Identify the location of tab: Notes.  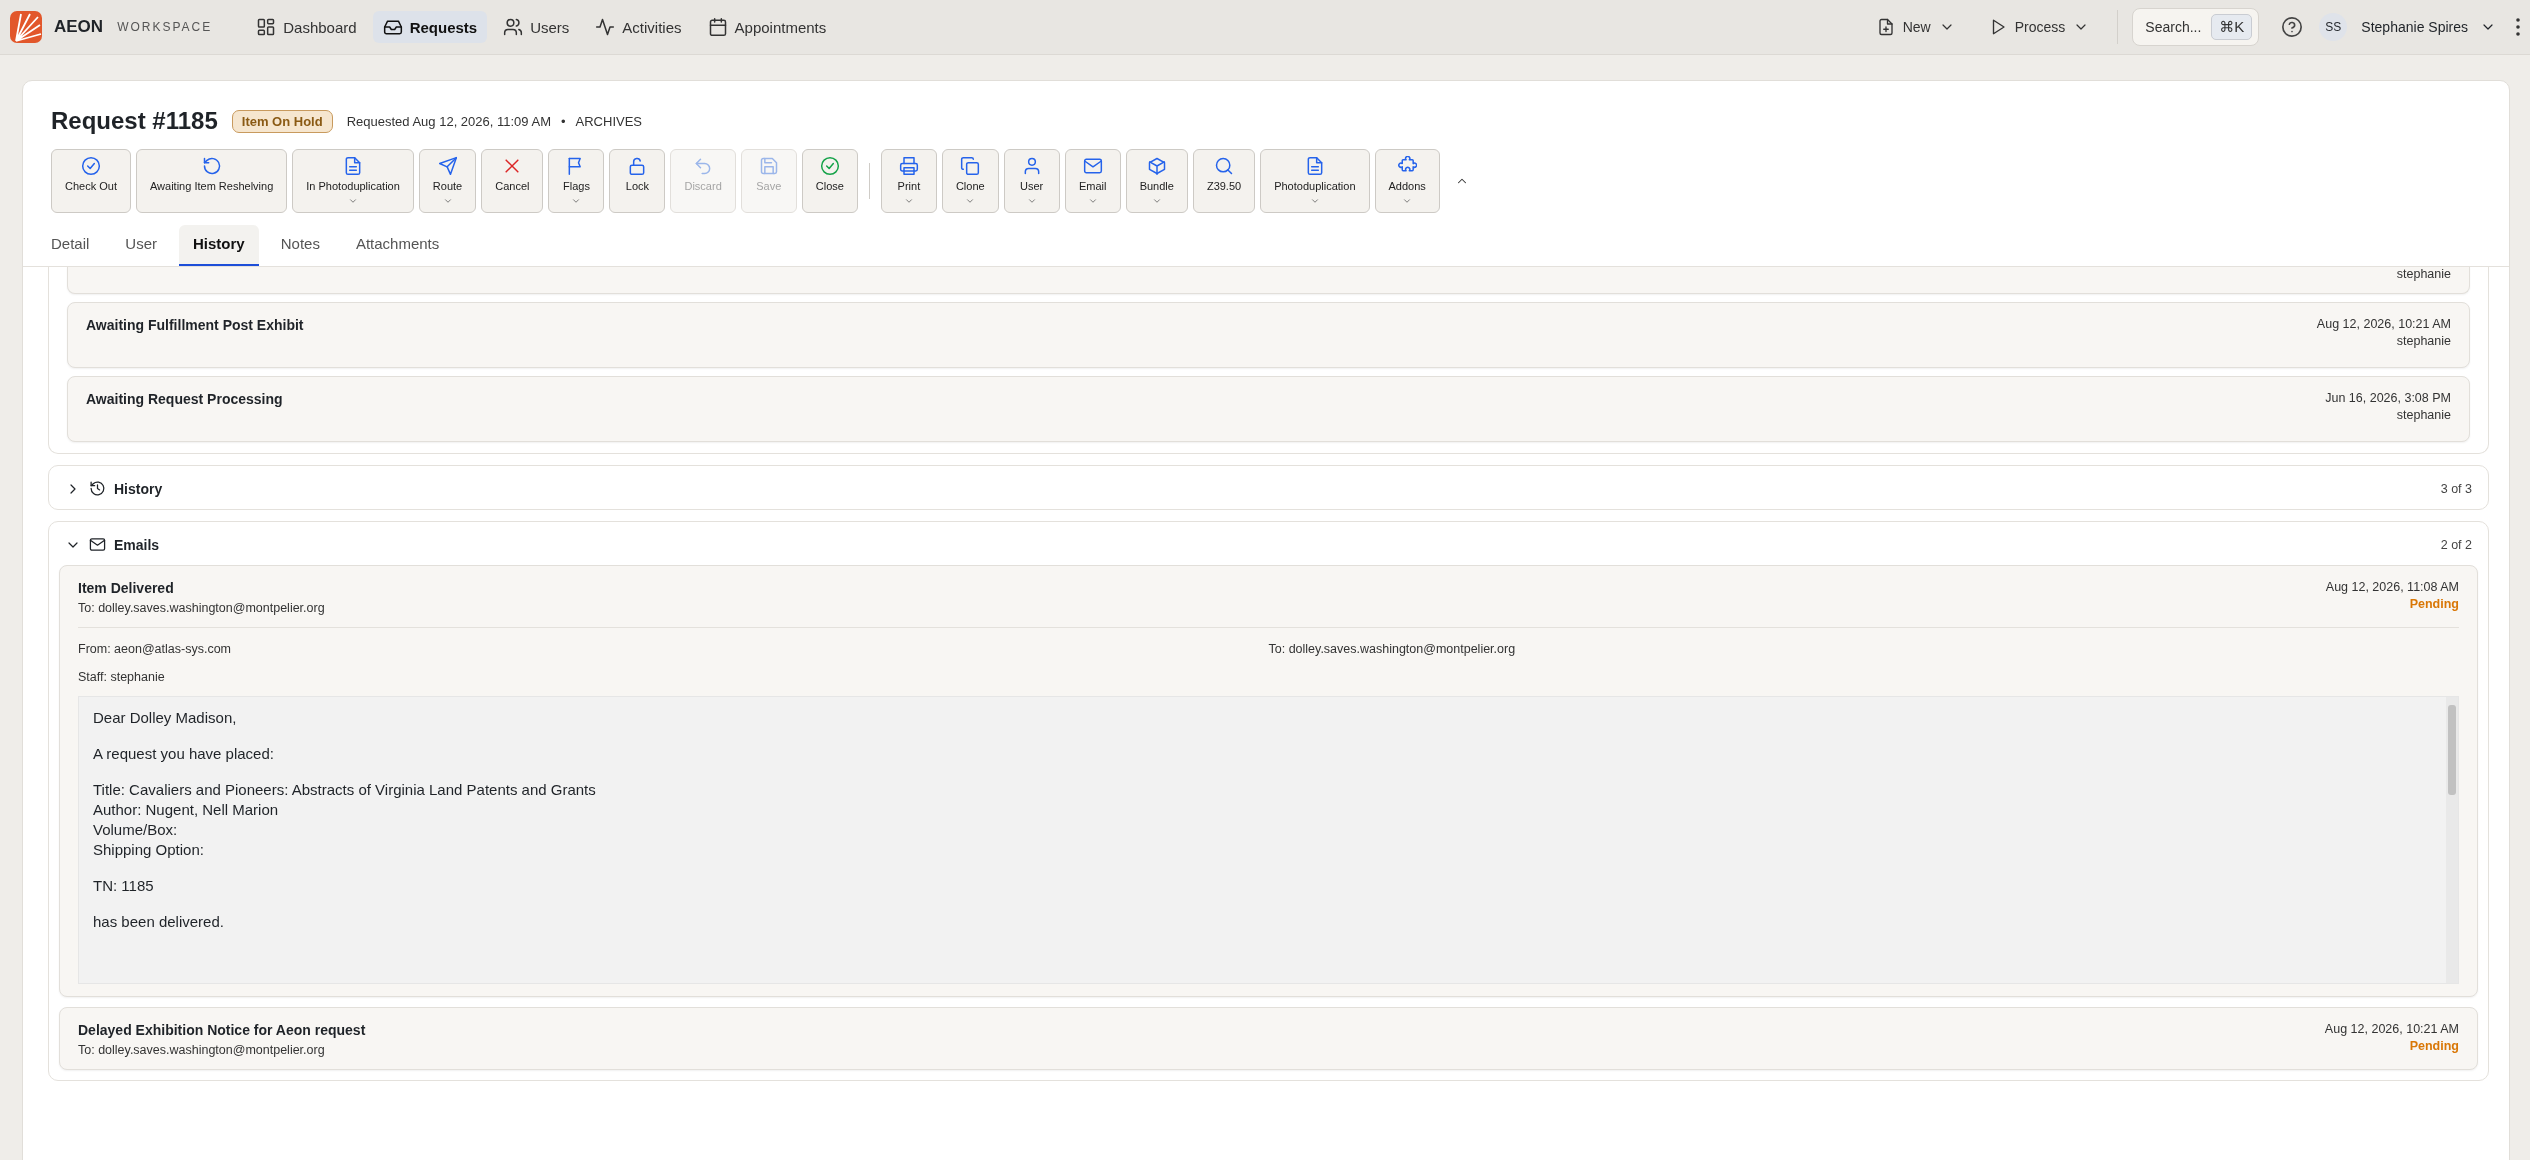
(300, 245).